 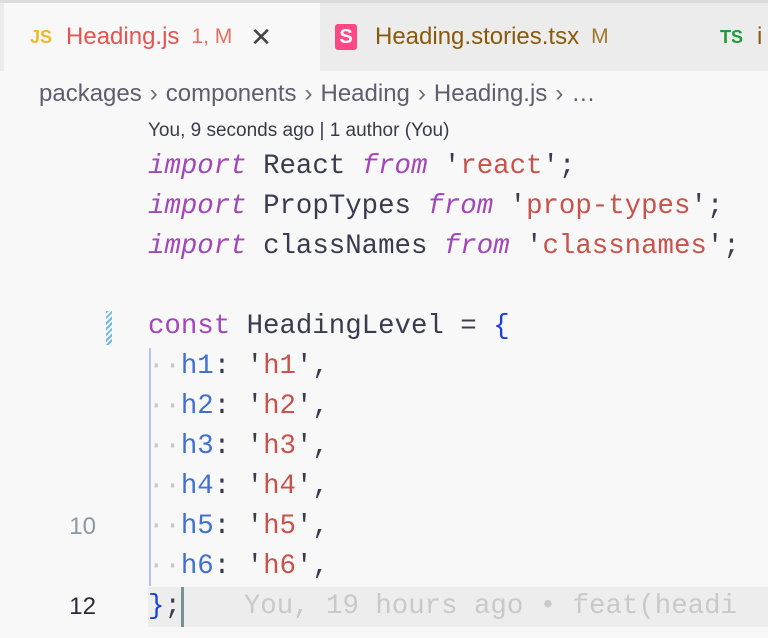 I want to click on code-line: import React from 'react';, so click(x=384, y=167).